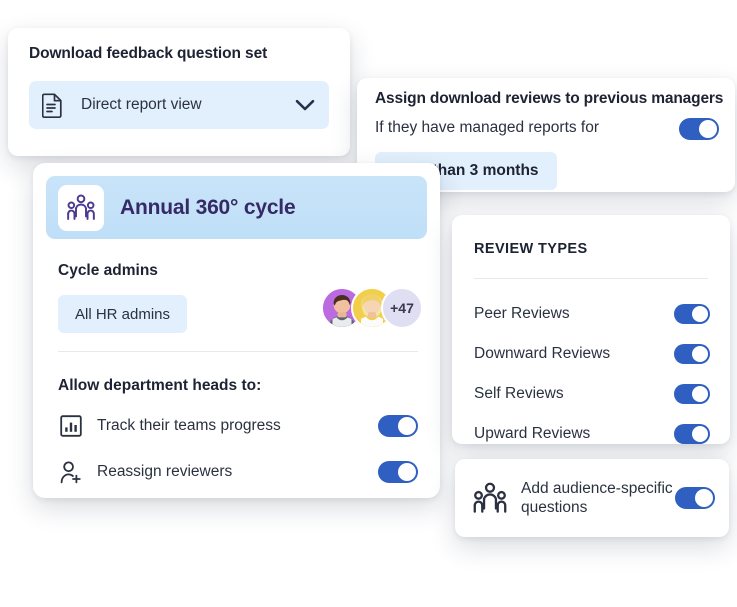  I want to click on peer-reviews-toggle, so click(692, 314).